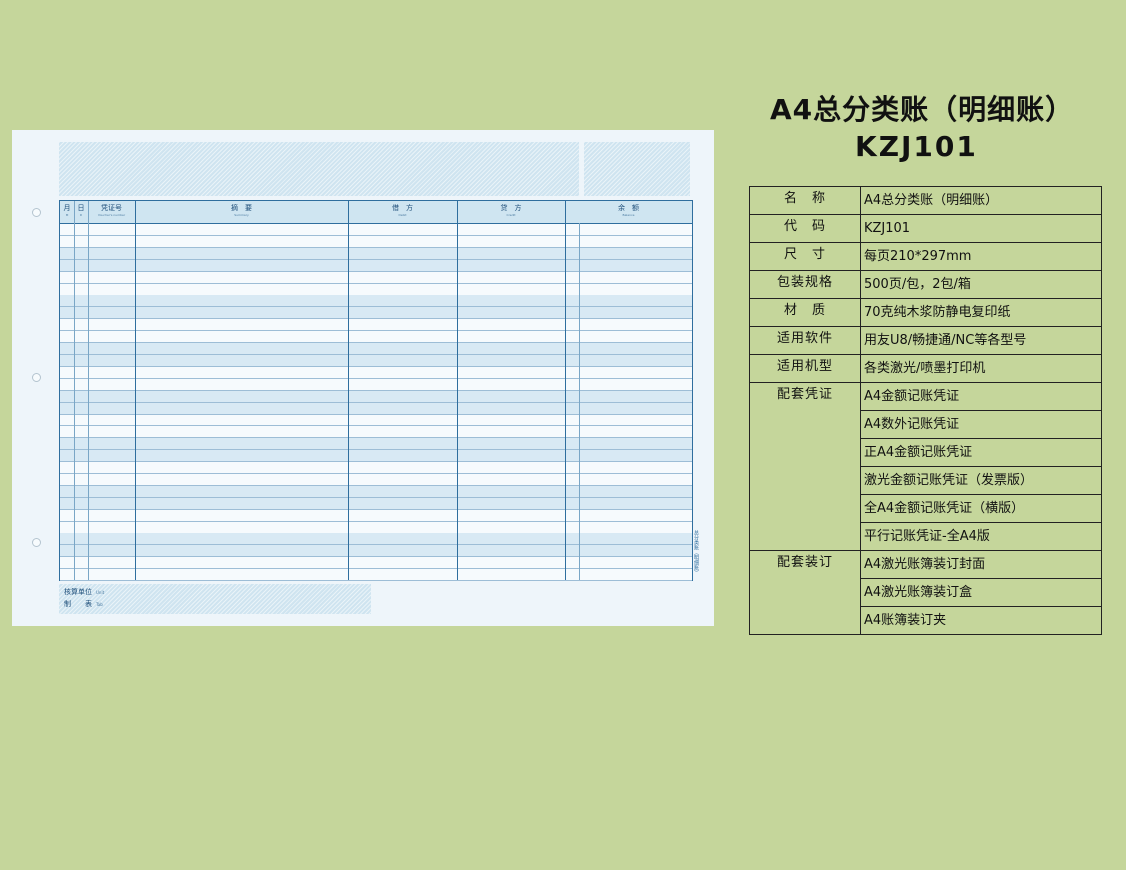 This screenshot has width=1126, height=870. What do you see at coordinates (981, 592) in the screenshot?
I see `binding-item: A4激光账簿装订盒` at bounding box center [981, 592].